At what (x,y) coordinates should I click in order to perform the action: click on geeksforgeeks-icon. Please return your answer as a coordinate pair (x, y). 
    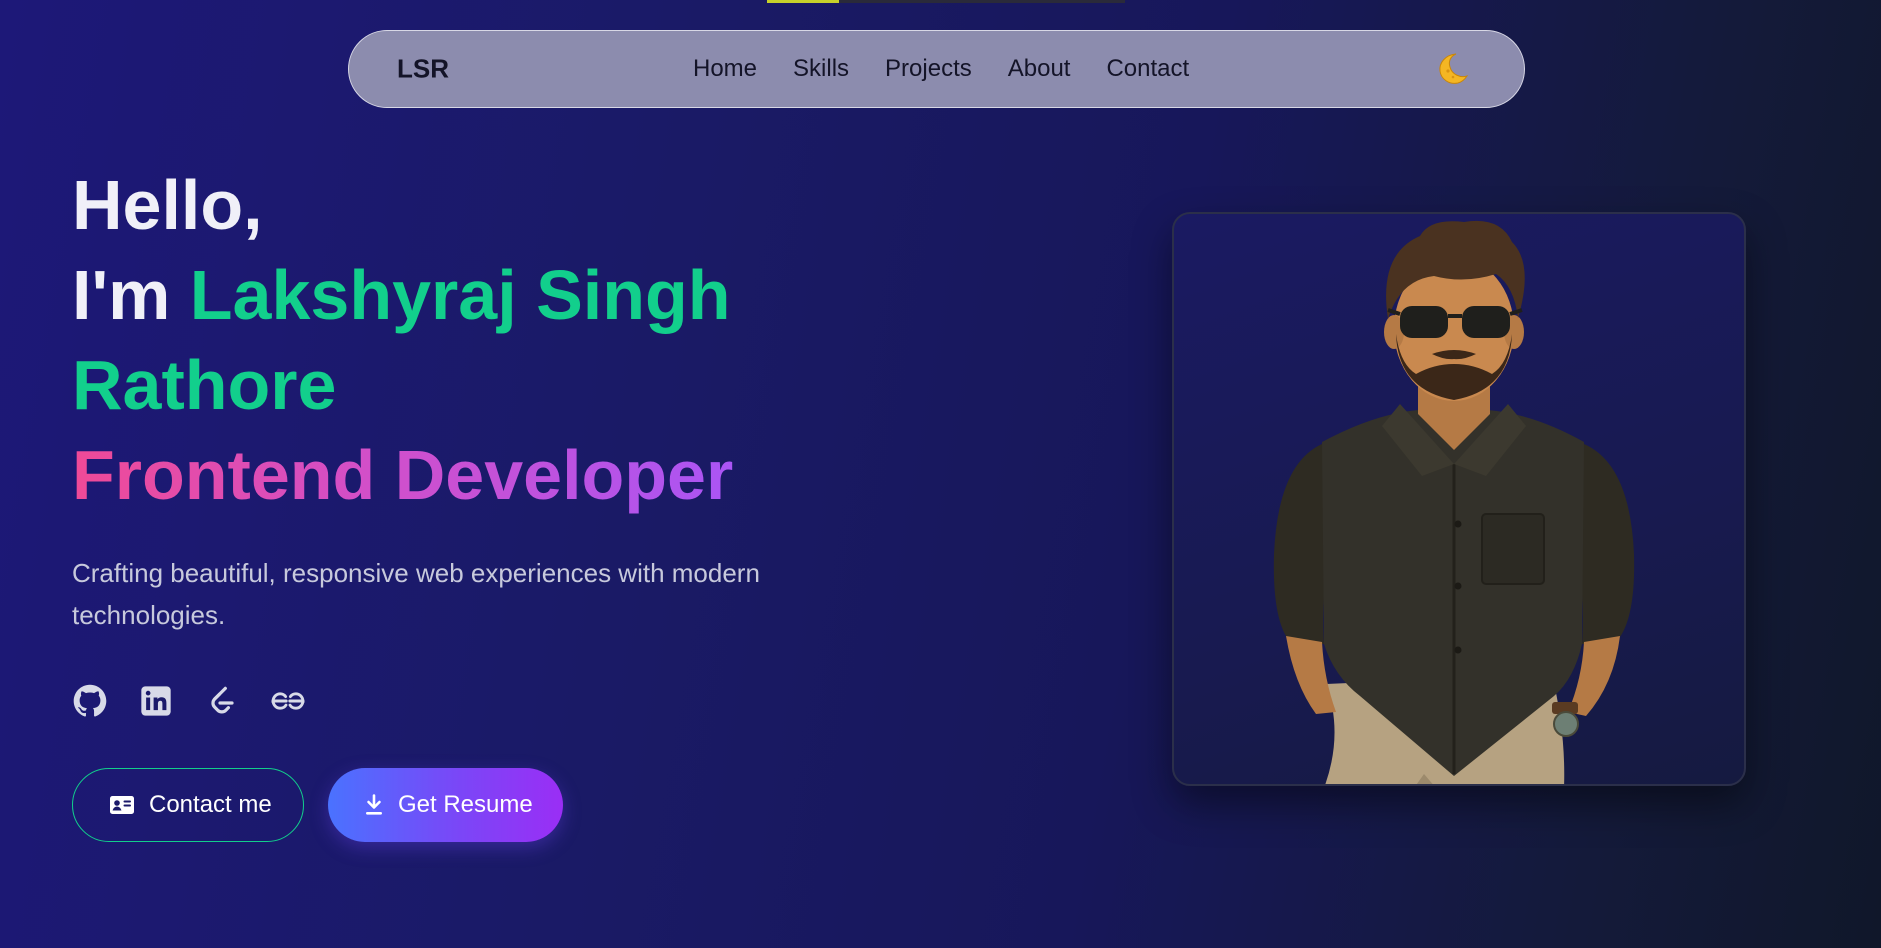
    Looking at the image, I should click on (288, 701).